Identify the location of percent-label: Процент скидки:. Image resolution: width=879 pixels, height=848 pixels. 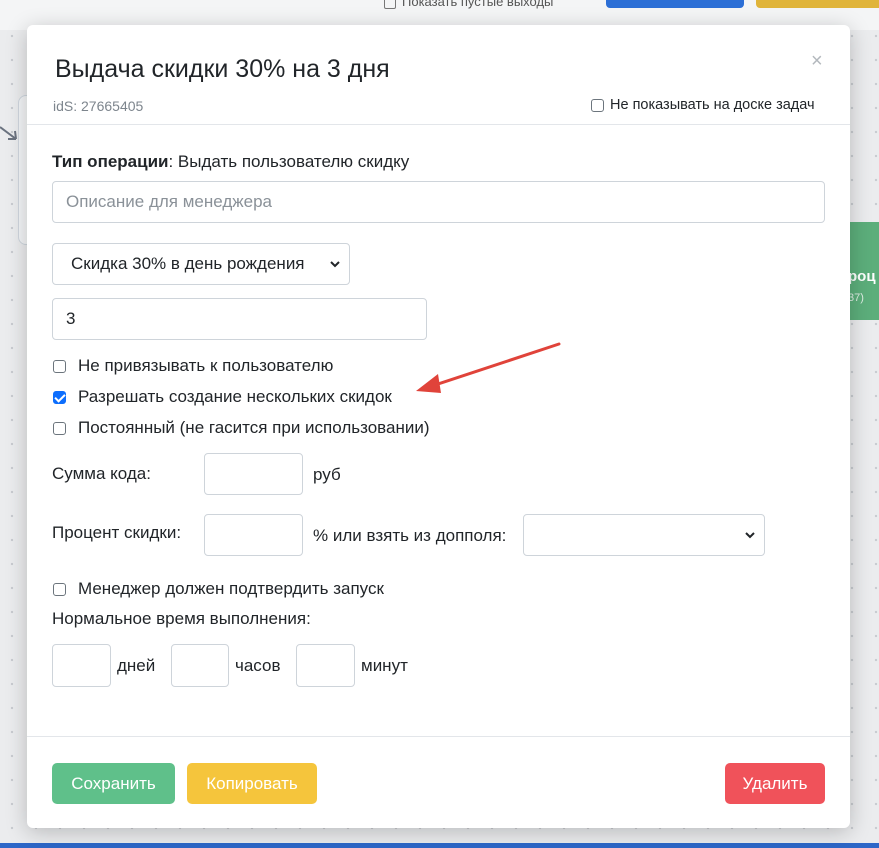
(117, 532).